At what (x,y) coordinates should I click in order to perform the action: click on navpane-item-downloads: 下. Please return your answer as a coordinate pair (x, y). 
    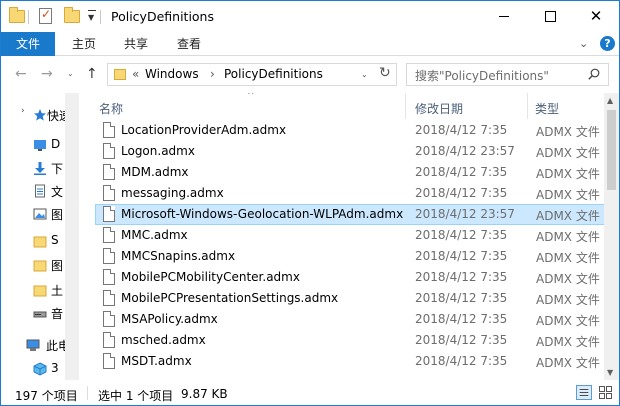
    Looking at the image, I should click on (33, 168).